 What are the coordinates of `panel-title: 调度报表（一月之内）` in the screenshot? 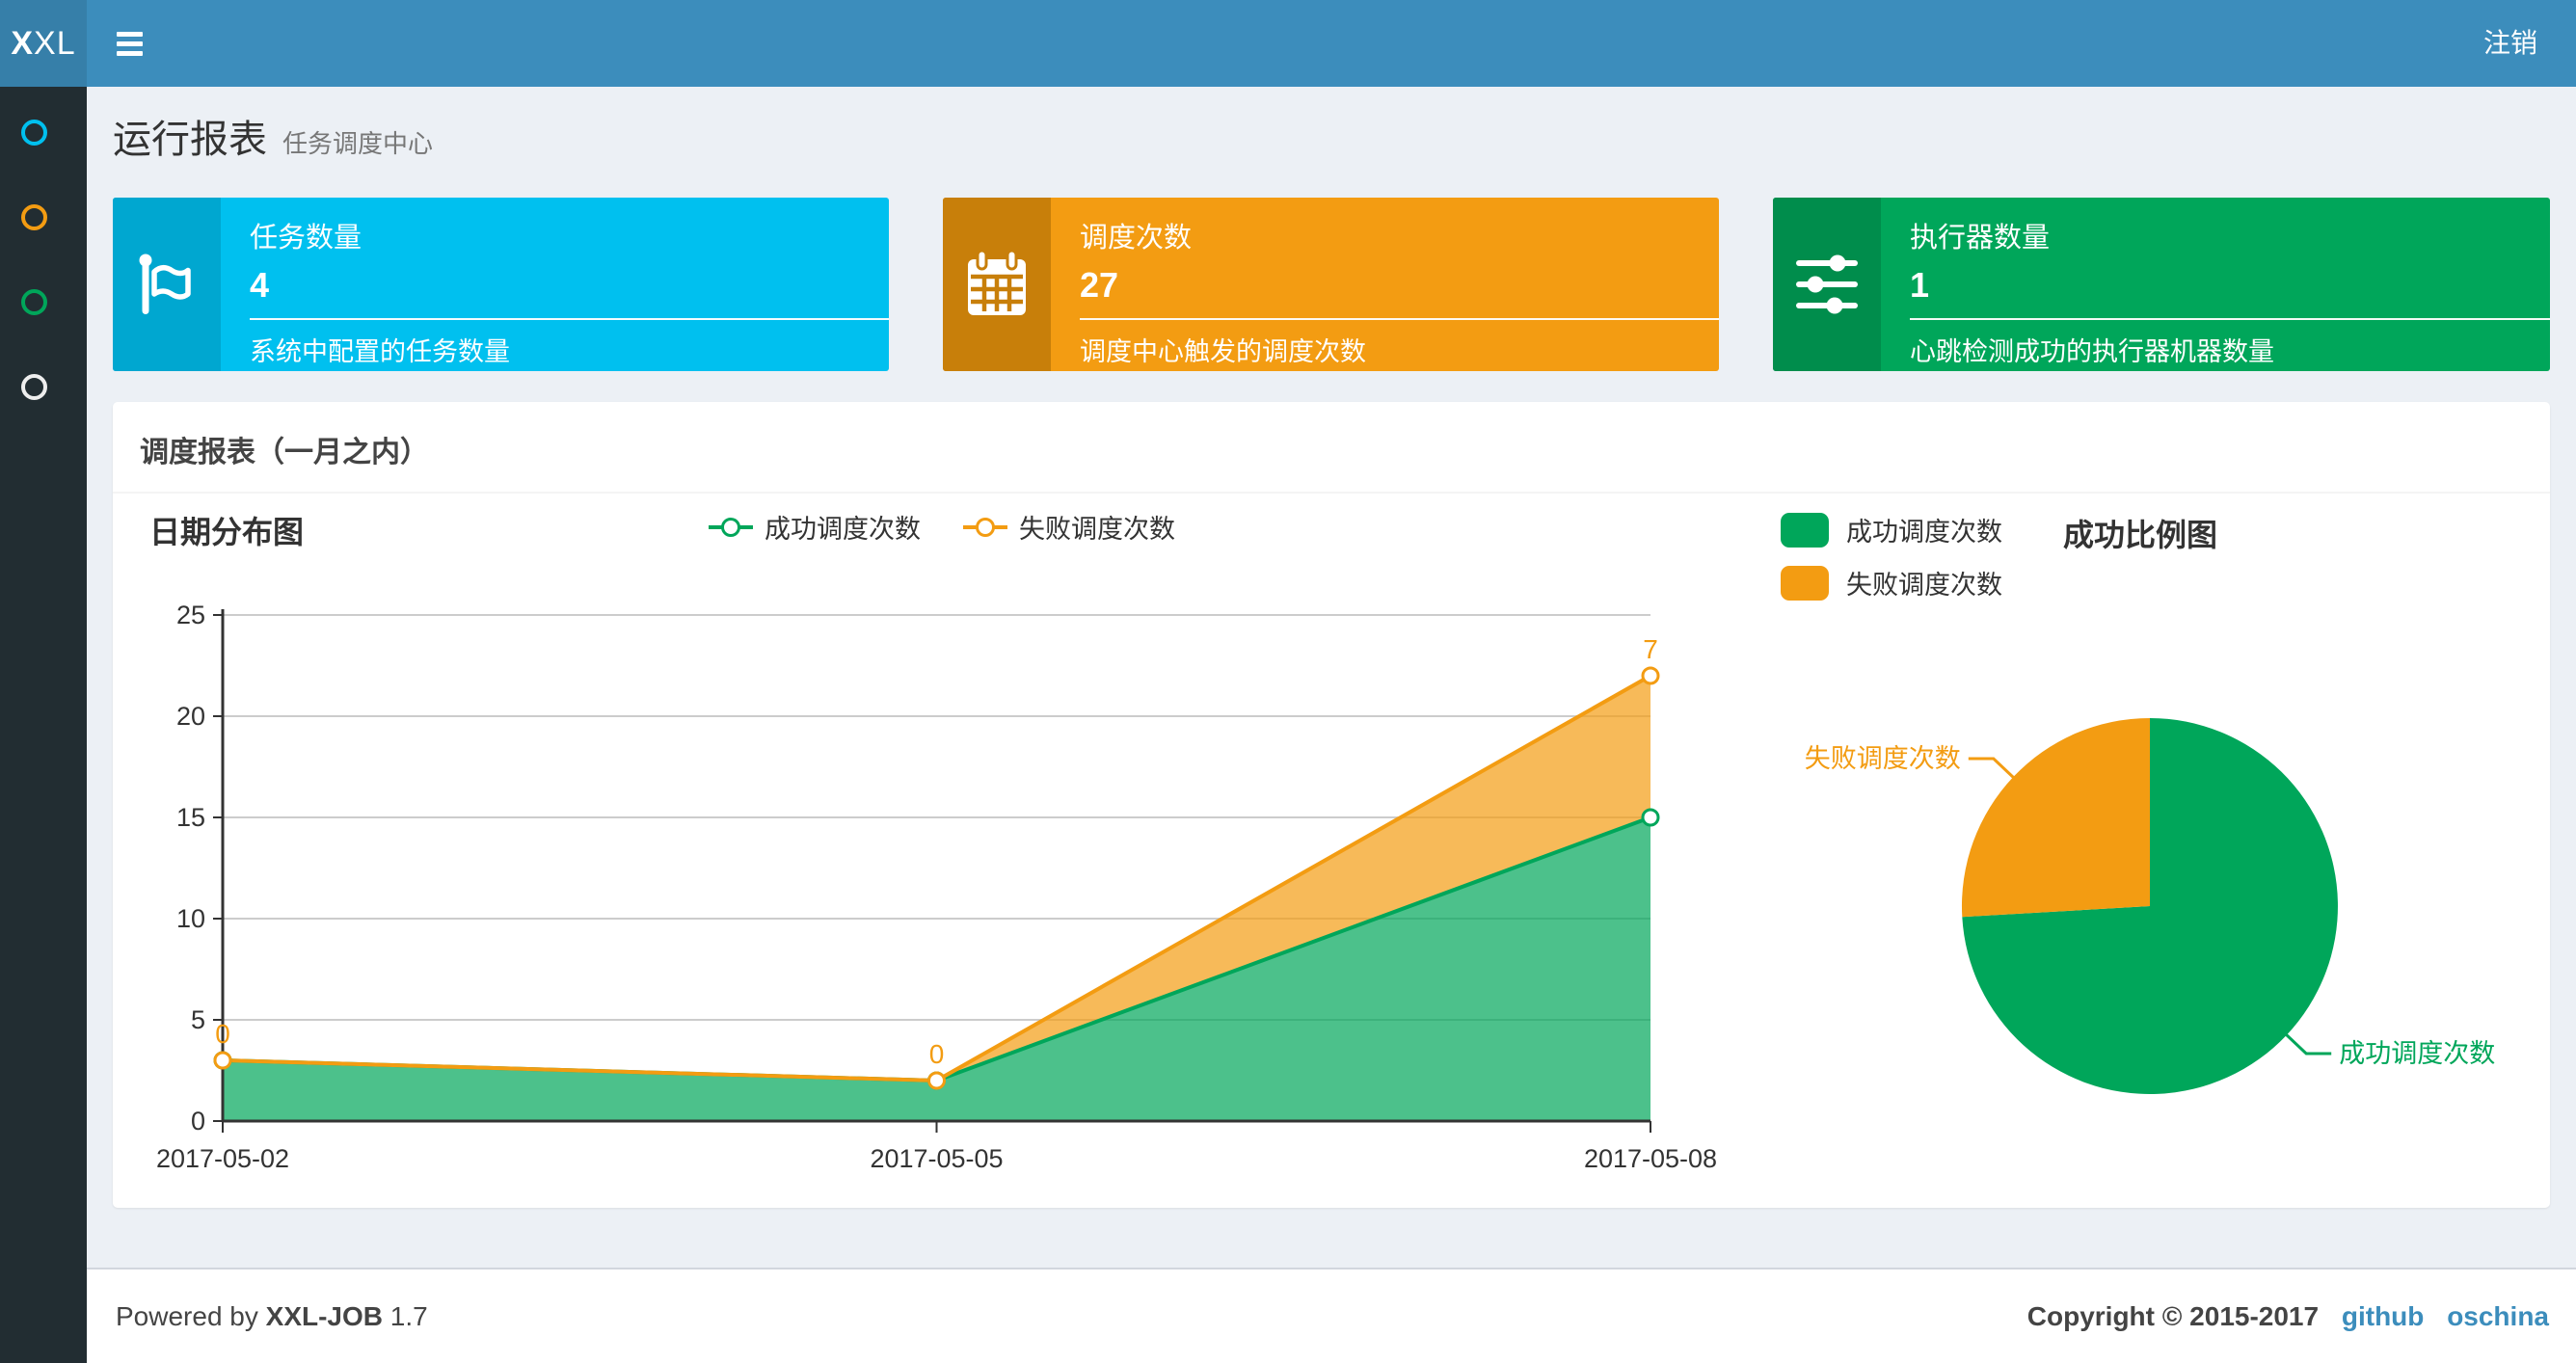 It's located at (1331, 448).